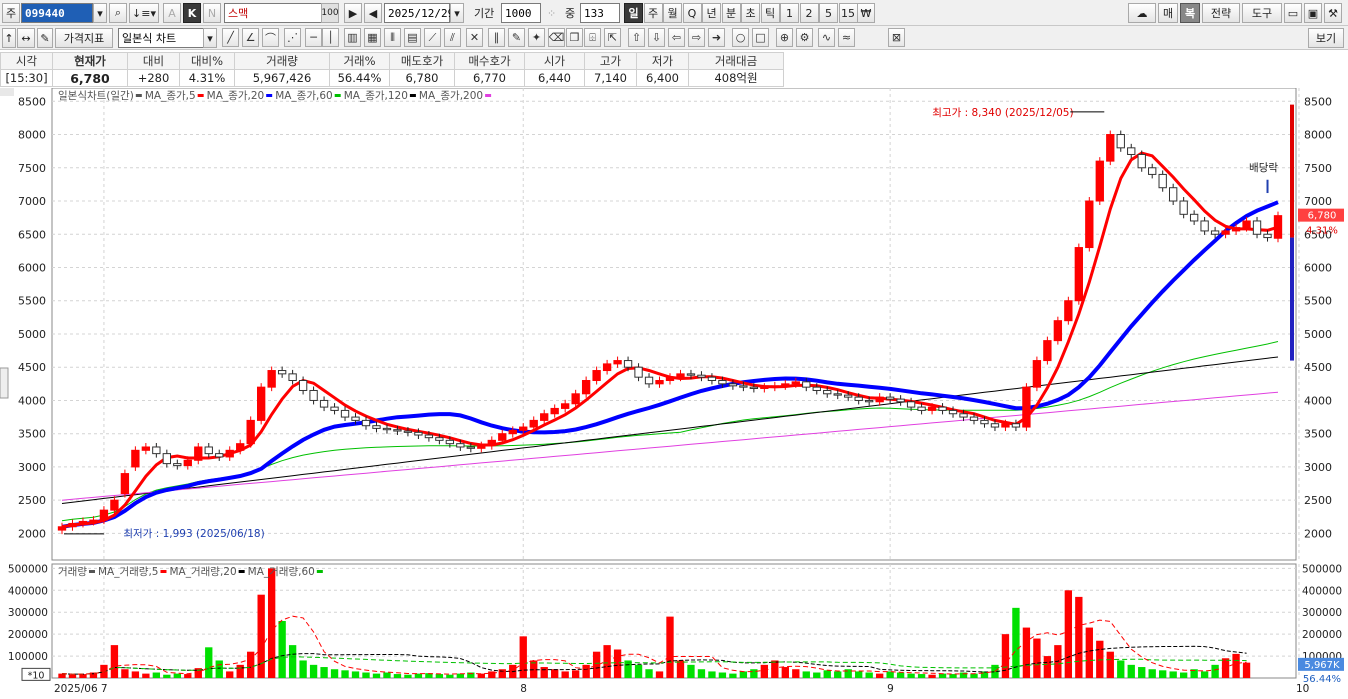 This screenshot has height=699, width=1348. Describe the element at coordinates (100, 13) in the screenshot. I see `code-dropdown-icon: ▾` at that location.